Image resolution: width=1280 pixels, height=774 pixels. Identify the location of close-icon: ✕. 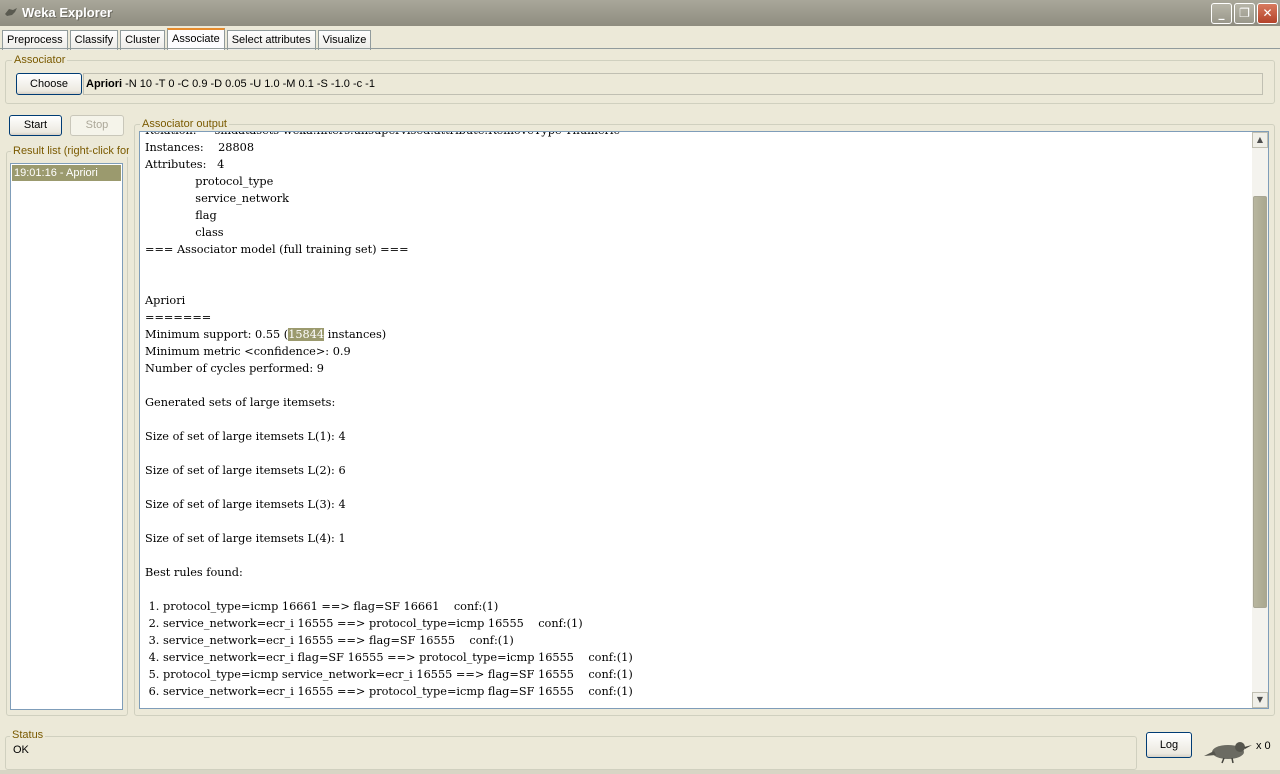
(1267, 13).